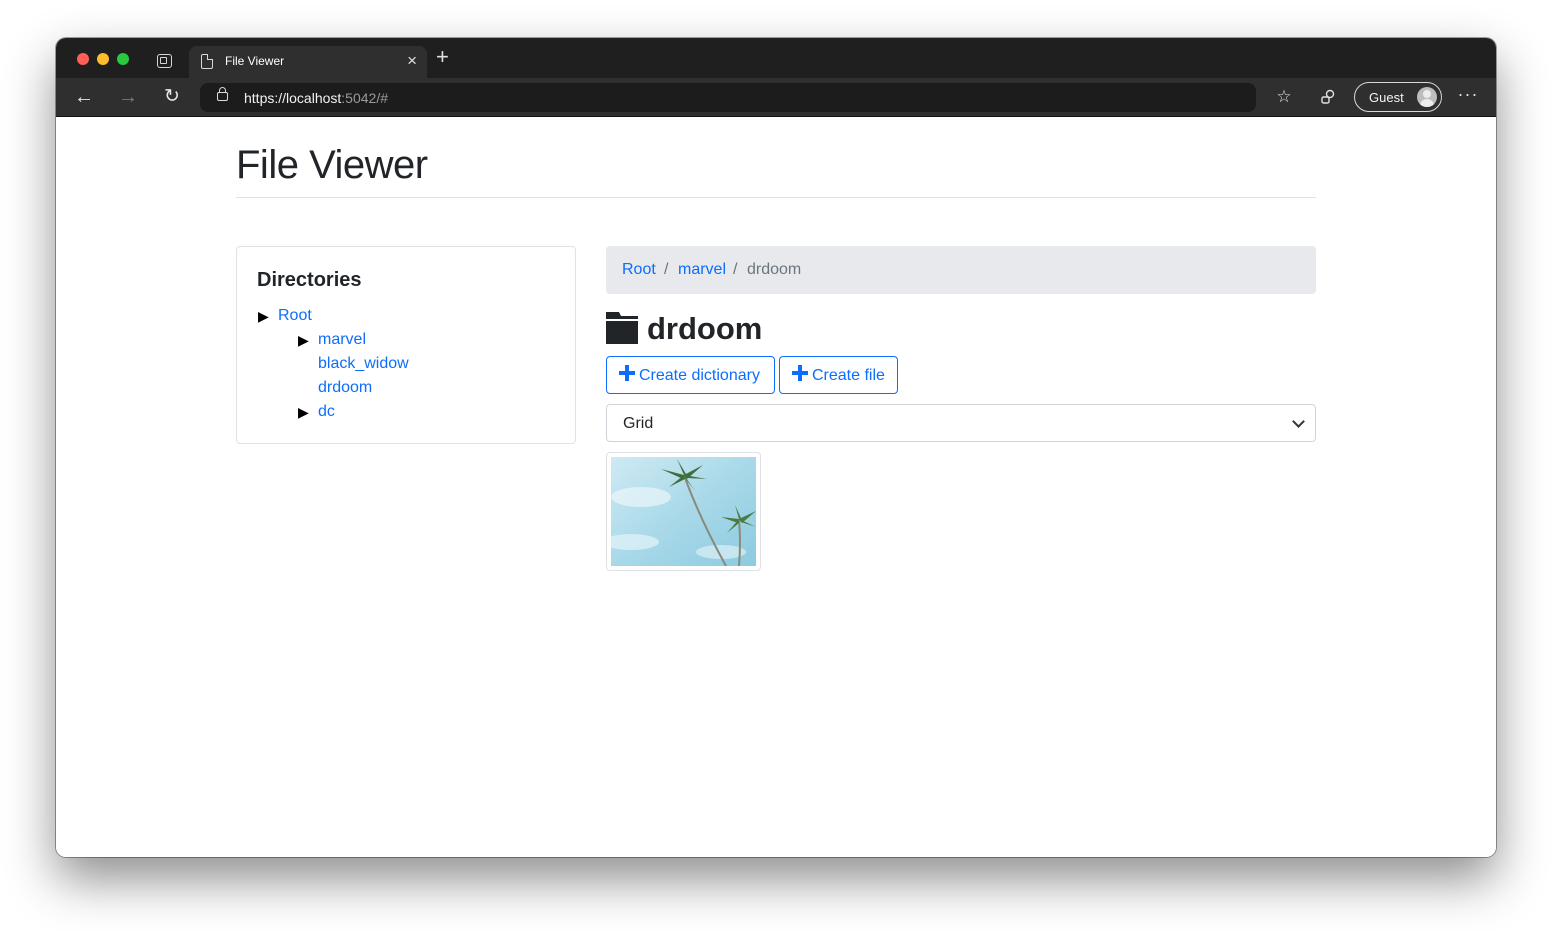 The height and width of the screenshot is (931, 1552). Describe the element at coordinates (207, 61) in the screenshot. I see `document-icon` at that location.